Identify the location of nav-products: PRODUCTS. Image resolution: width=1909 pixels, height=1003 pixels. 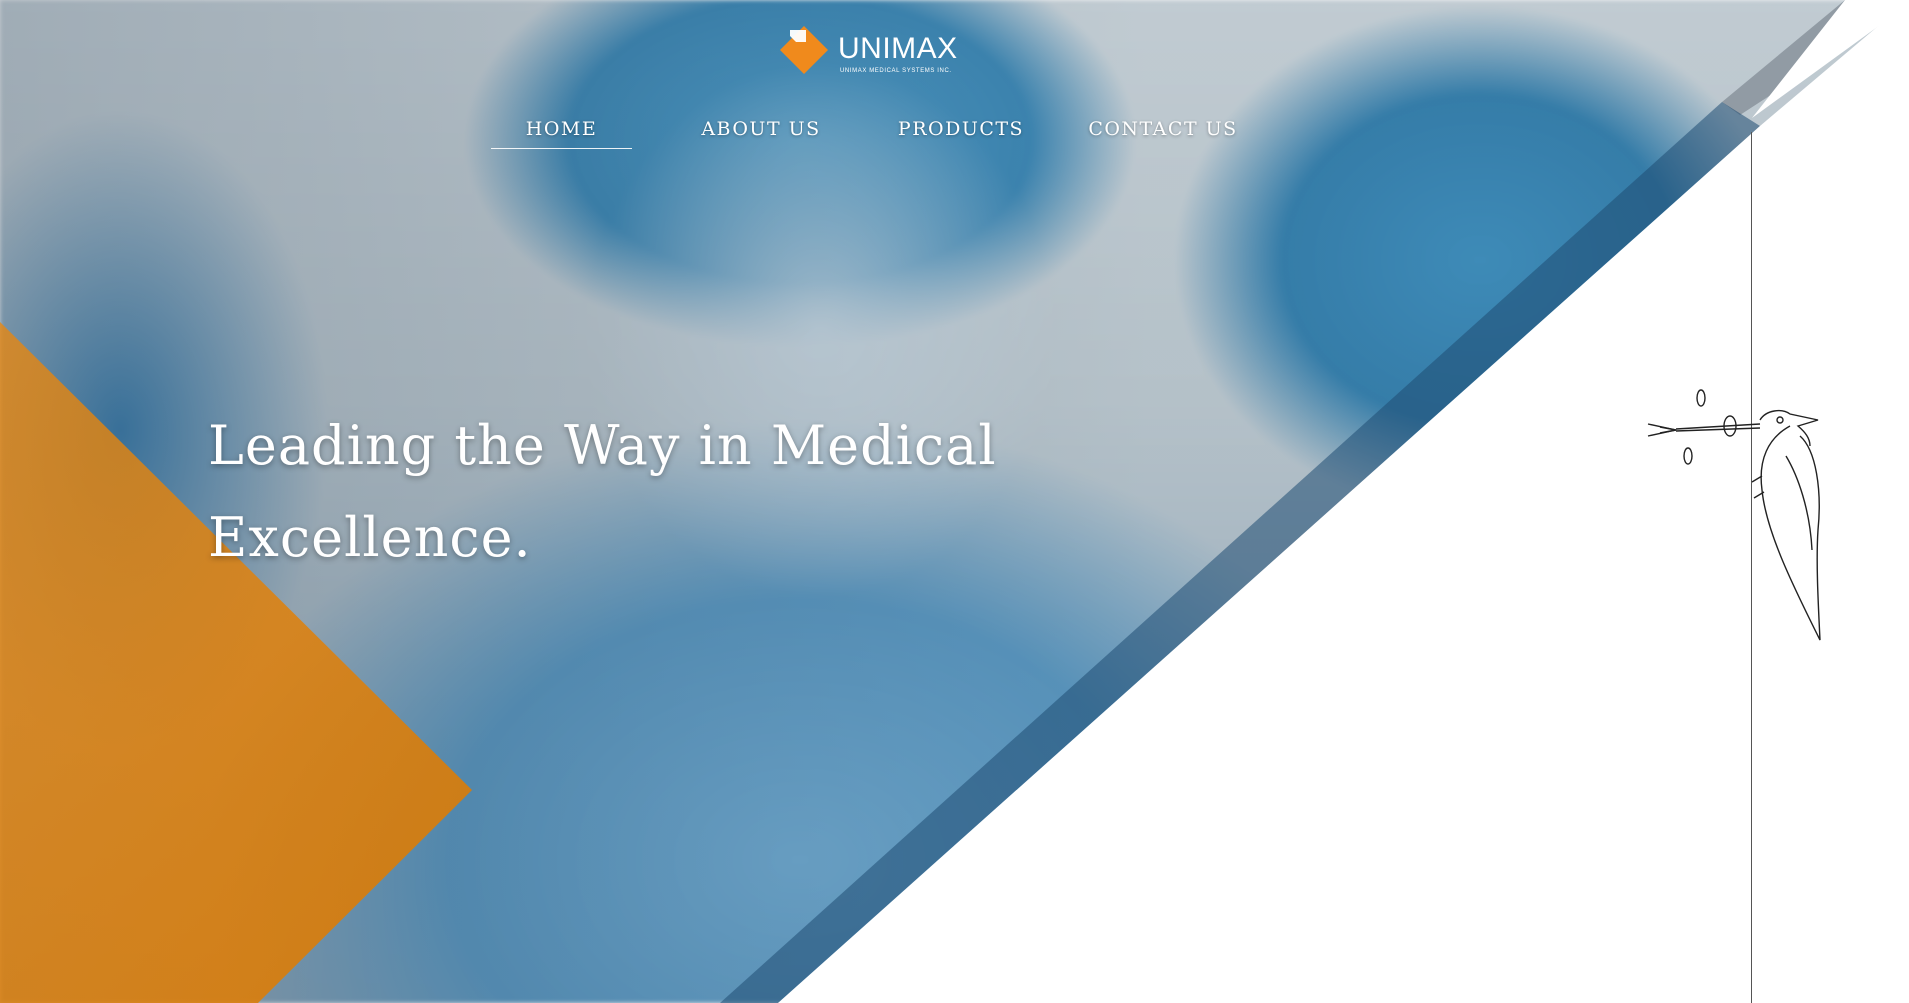
(961, 130).